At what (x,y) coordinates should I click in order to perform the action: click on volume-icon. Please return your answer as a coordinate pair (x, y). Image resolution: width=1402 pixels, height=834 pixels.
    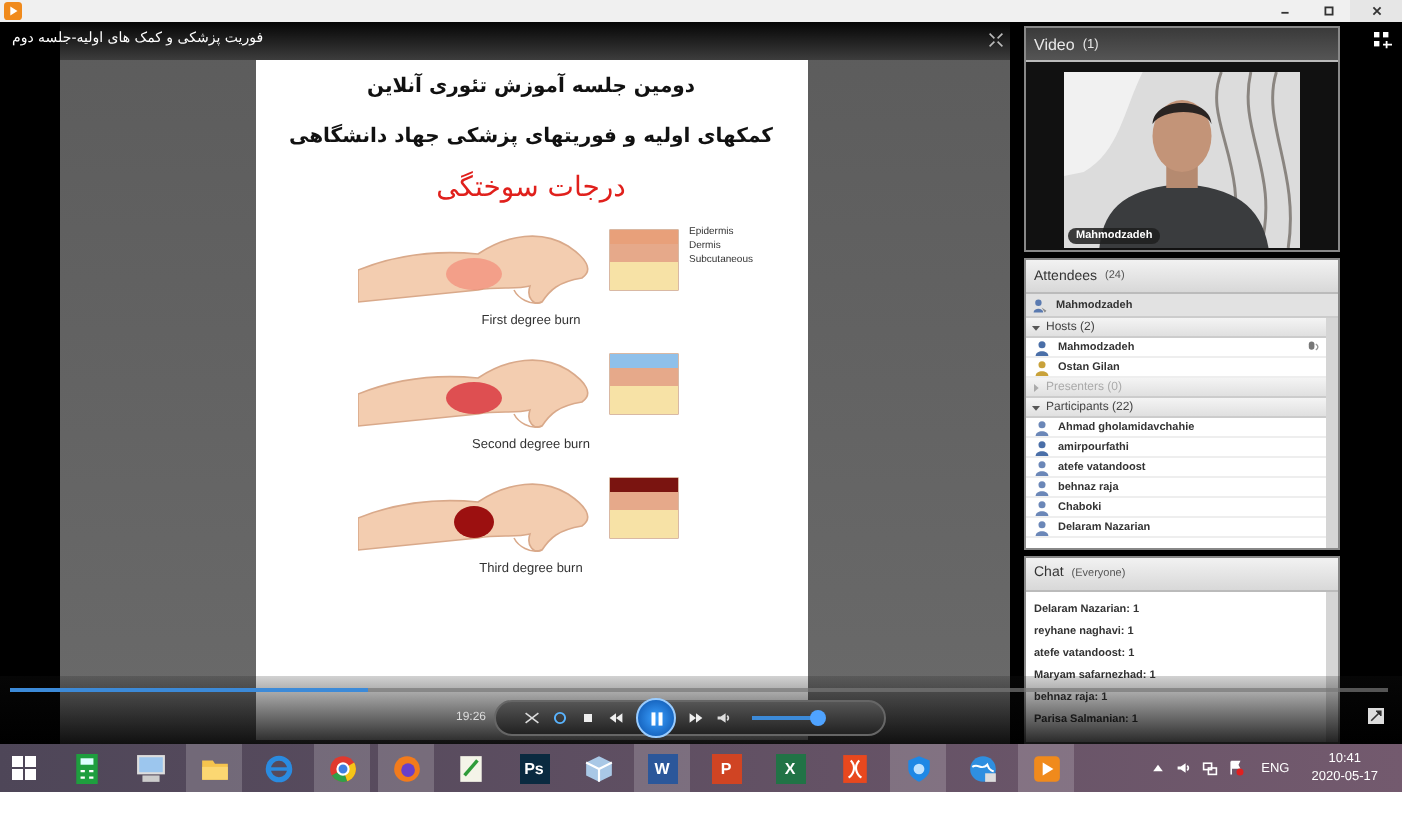
    Looking at the image, I should click on (724, 718).